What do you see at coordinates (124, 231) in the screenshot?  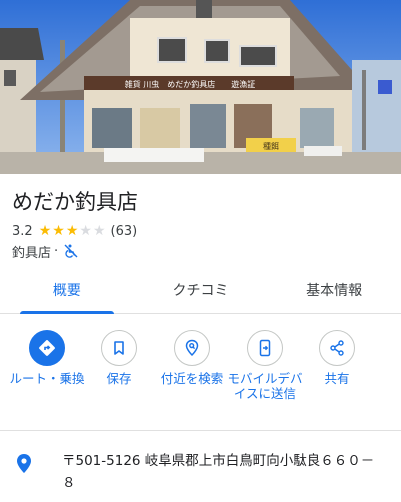 I see `review-count: (63)` at bounding box center [124, 231].